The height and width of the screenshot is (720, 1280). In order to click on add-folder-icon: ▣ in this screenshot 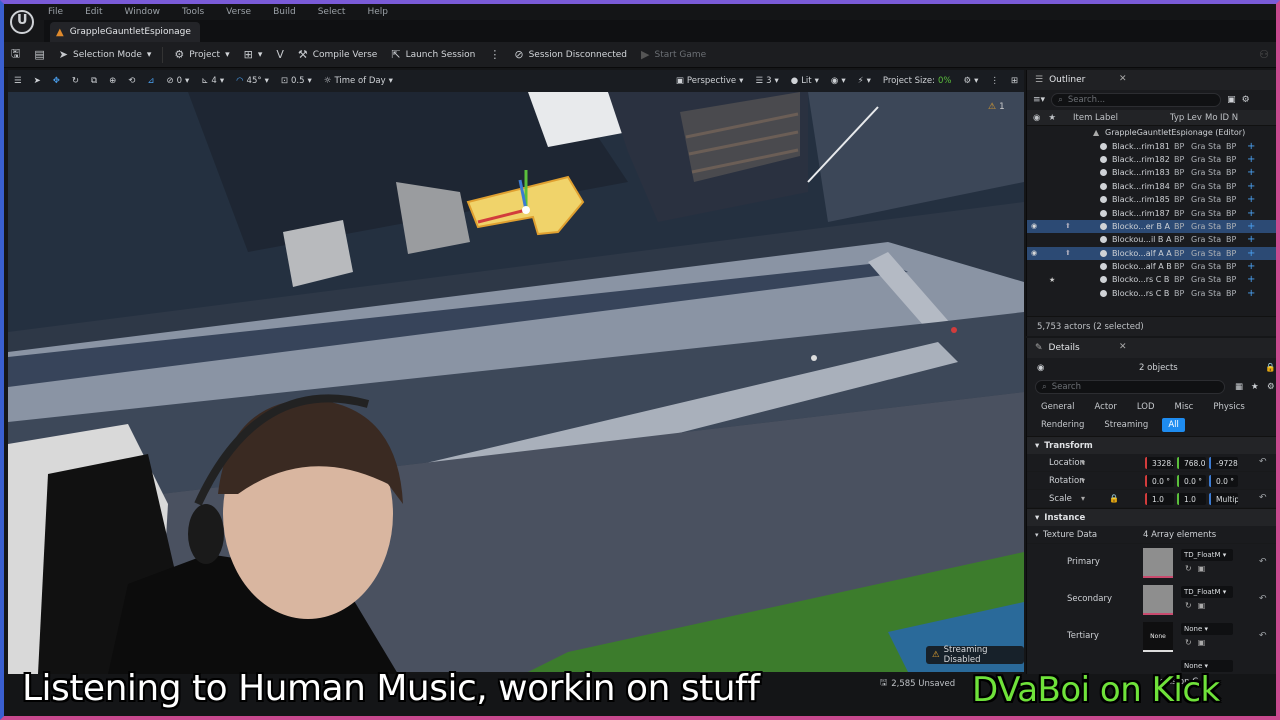, I will do `click(1231, 100)`.